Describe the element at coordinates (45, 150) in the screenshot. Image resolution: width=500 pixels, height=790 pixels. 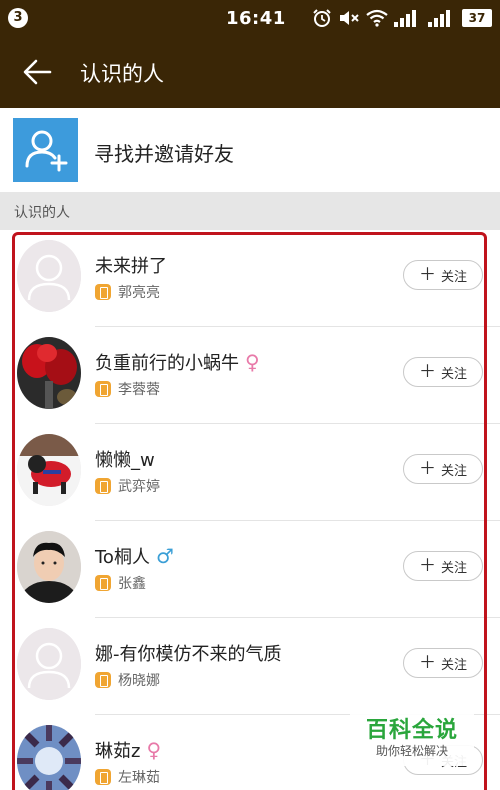
I see `add-user-icon` at that location.